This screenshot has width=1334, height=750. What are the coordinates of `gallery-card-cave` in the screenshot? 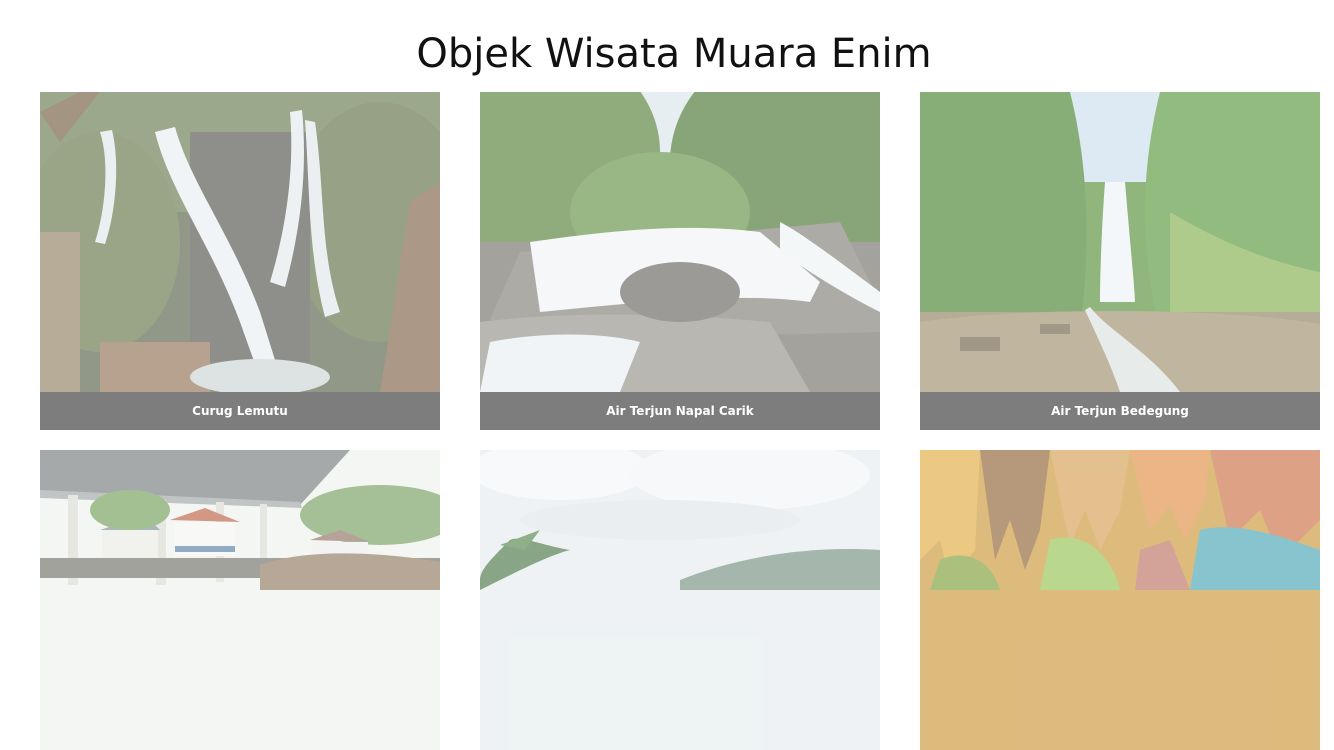 It's located at (1120, 600).